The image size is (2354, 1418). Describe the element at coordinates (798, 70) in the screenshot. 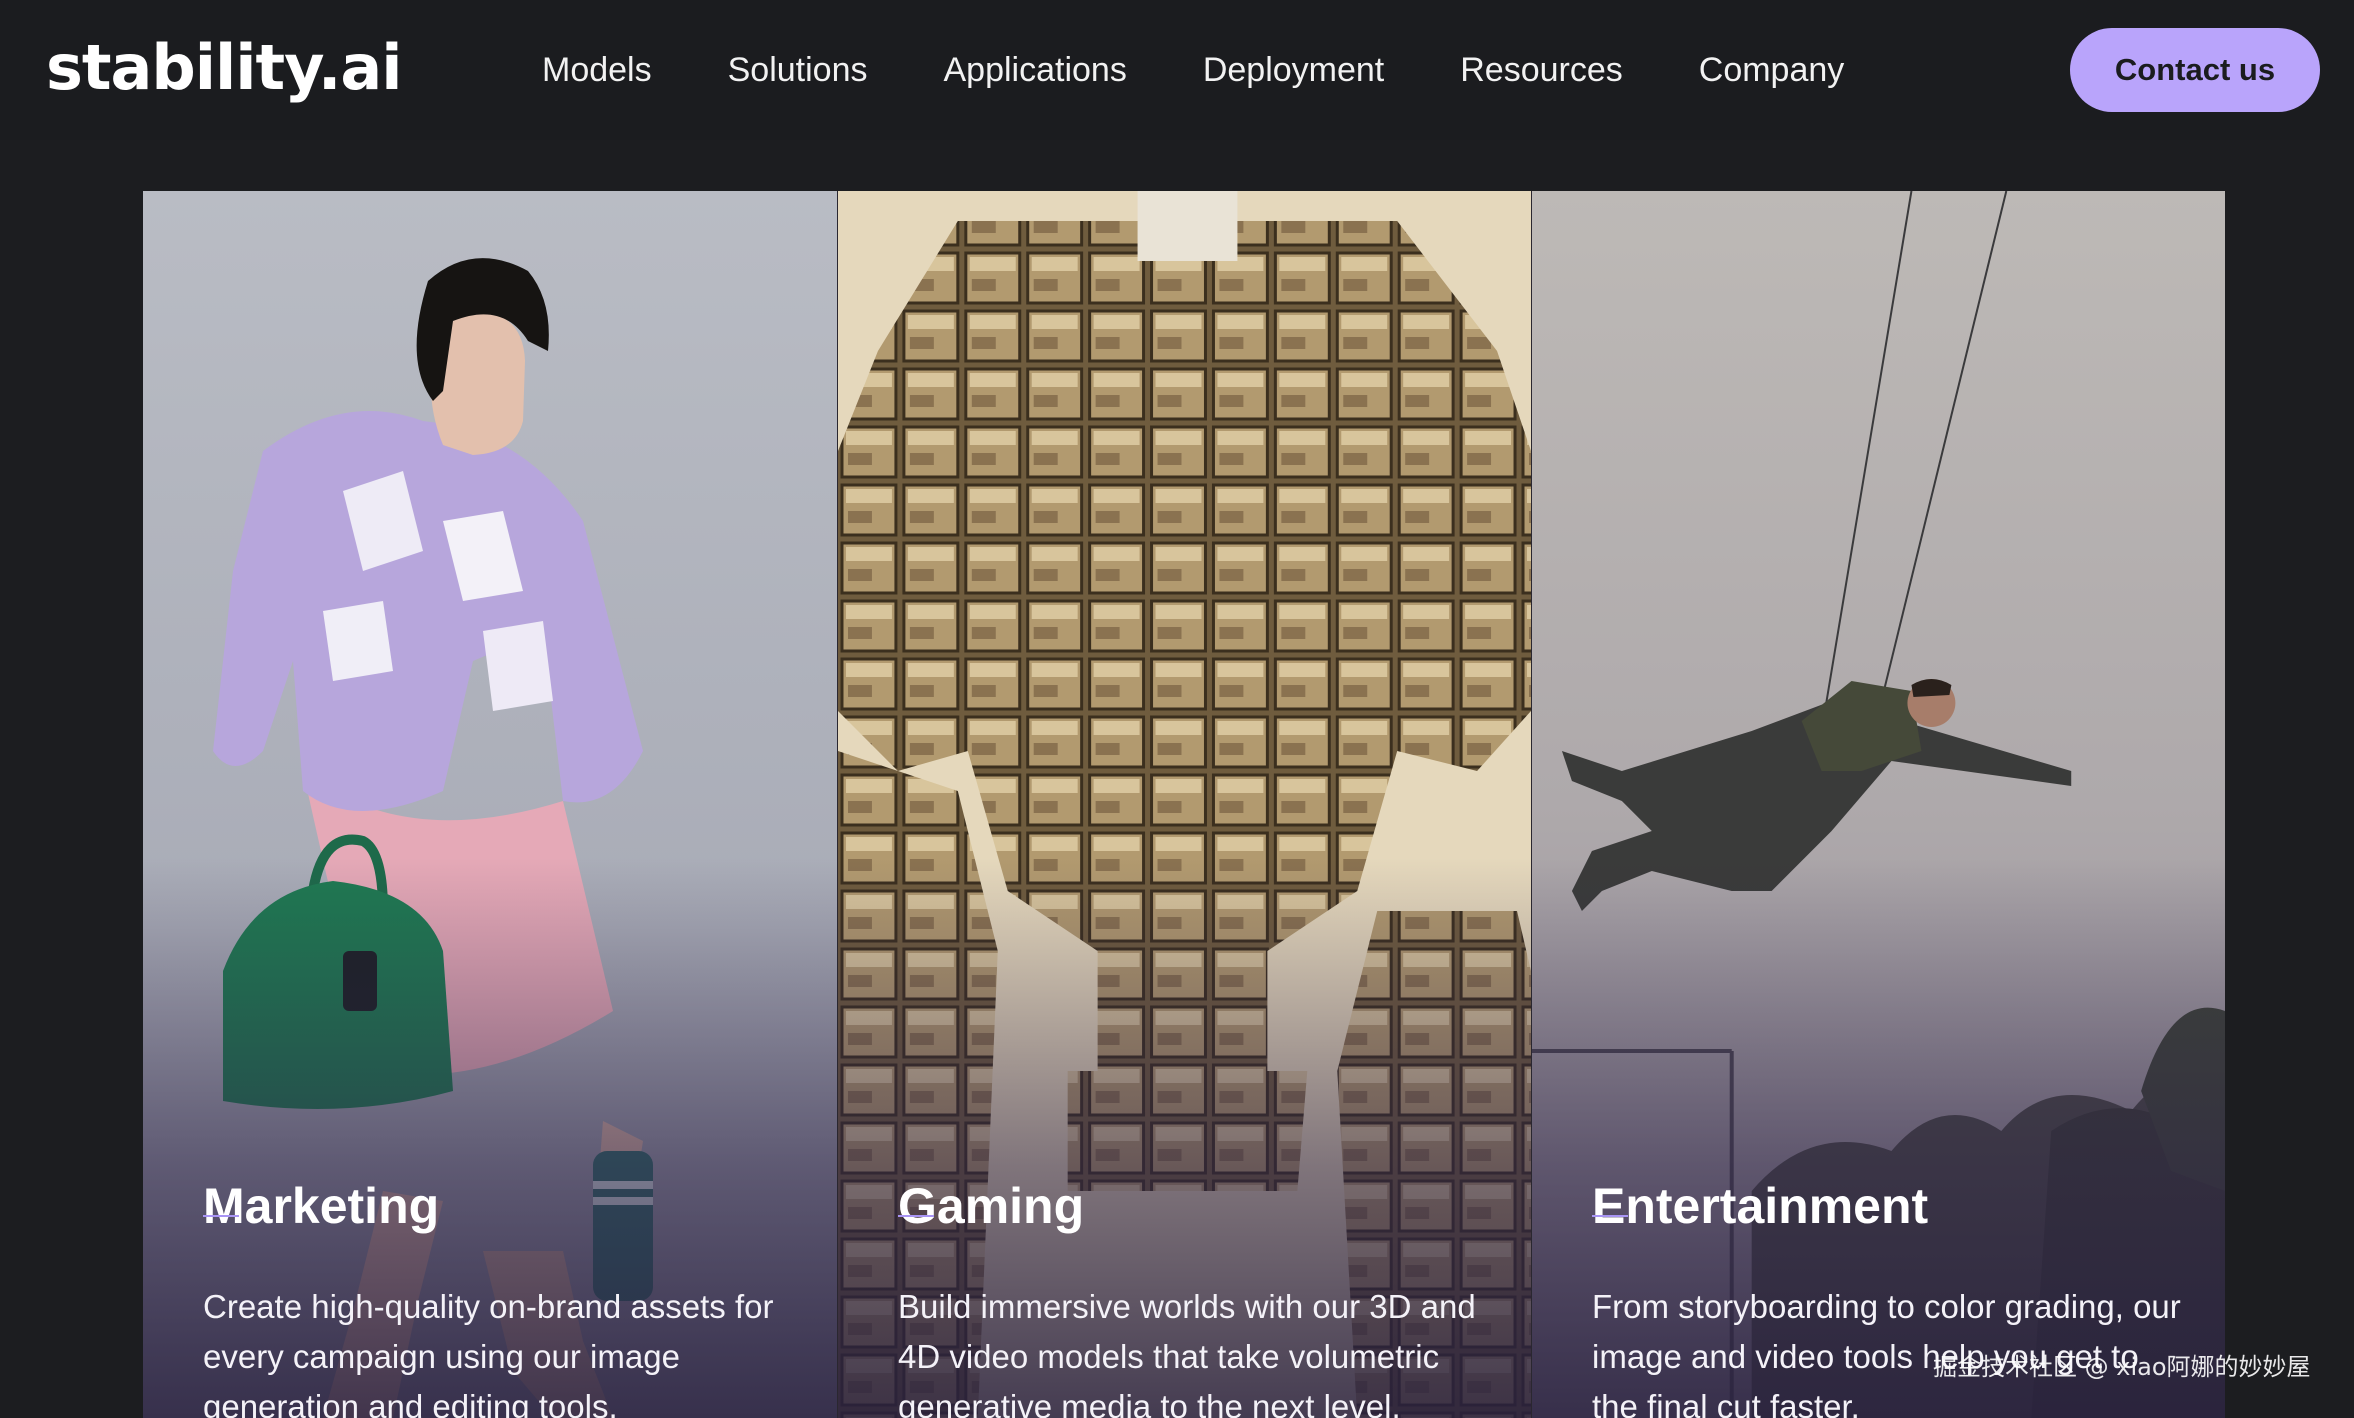

I see `nav-link-solutions: Solutions` at that location.